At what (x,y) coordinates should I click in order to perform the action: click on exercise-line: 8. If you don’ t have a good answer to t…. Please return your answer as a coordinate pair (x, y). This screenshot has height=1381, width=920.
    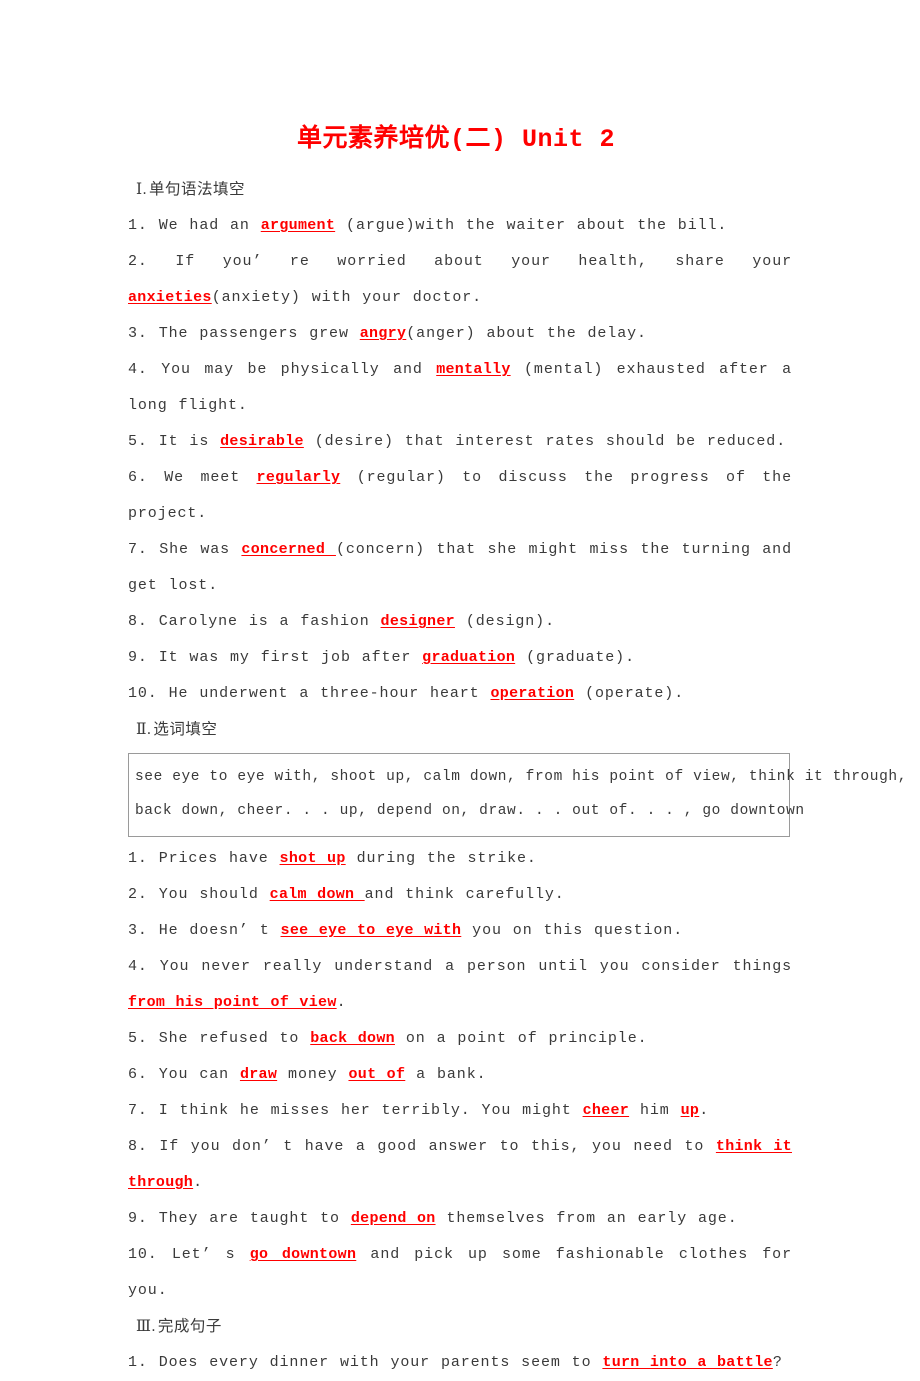
    Looking at the image, I should click on (460, 1165).